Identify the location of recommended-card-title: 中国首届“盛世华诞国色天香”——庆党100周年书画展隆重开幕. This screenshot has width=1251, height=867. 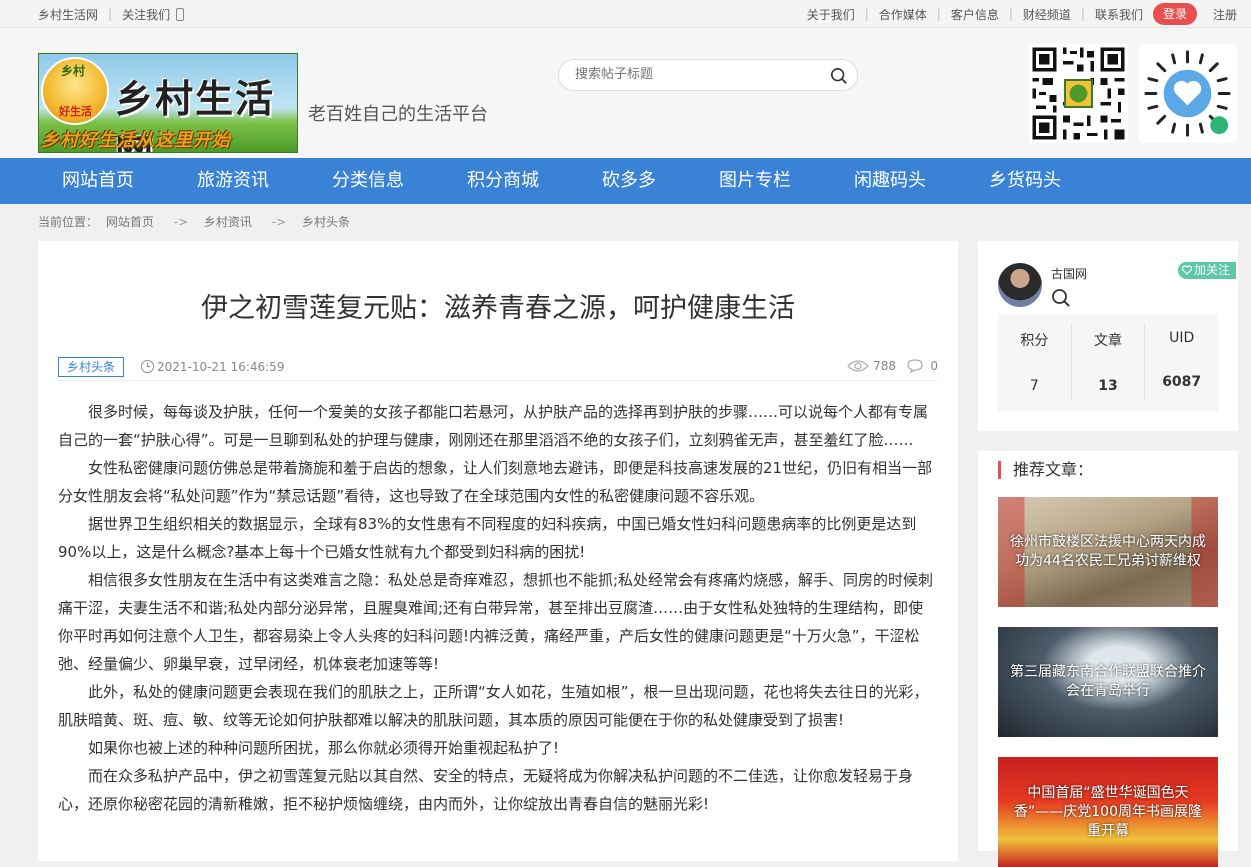
(1108, 811).